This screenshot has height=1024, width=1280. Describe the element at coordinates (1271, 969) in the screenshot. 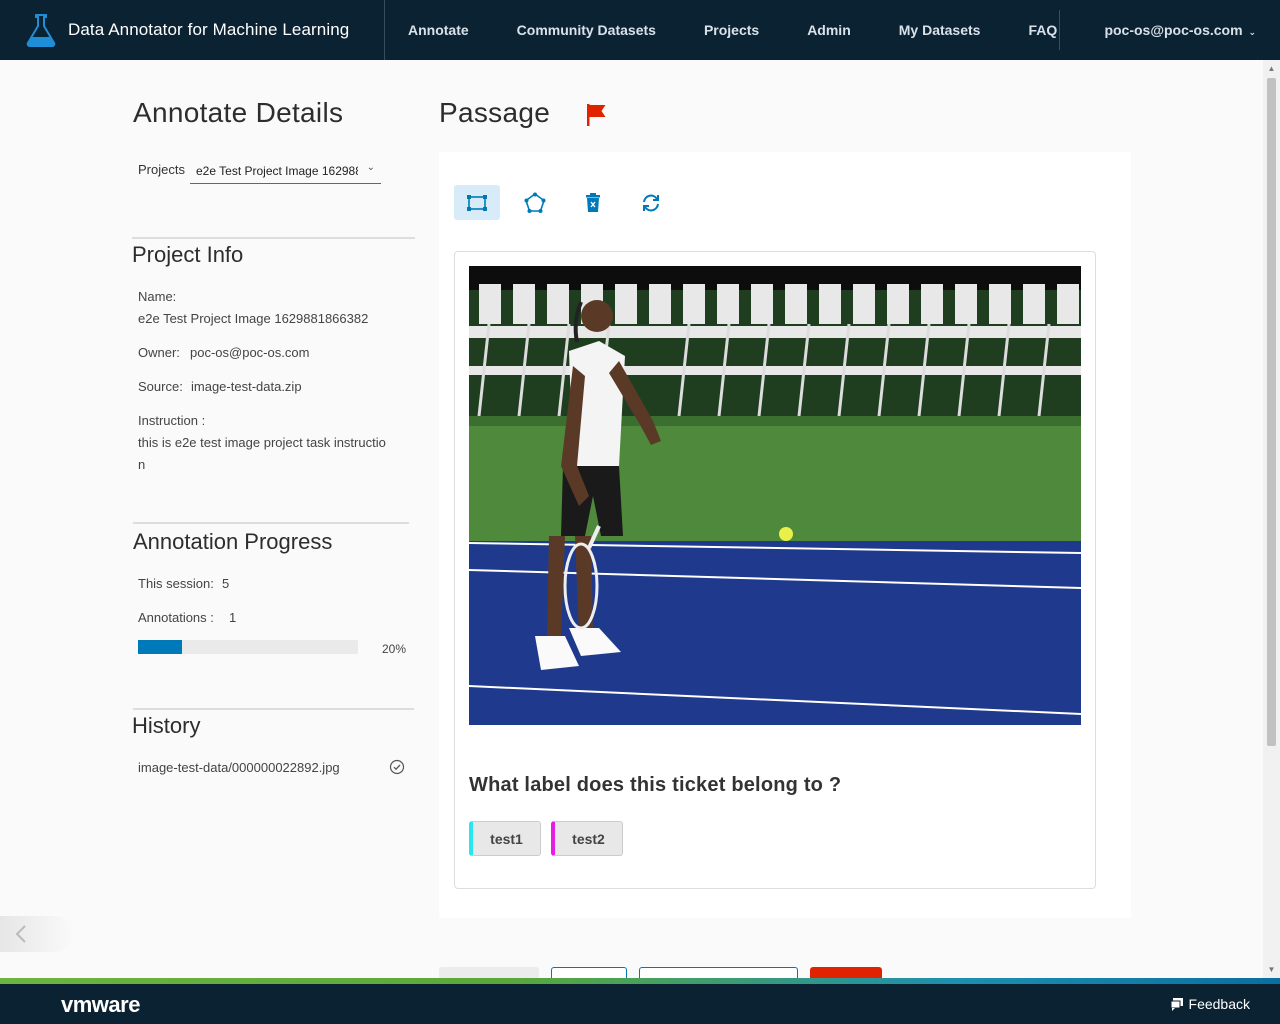

I see `scroll-down-arrow-icon: ▼` at that location.